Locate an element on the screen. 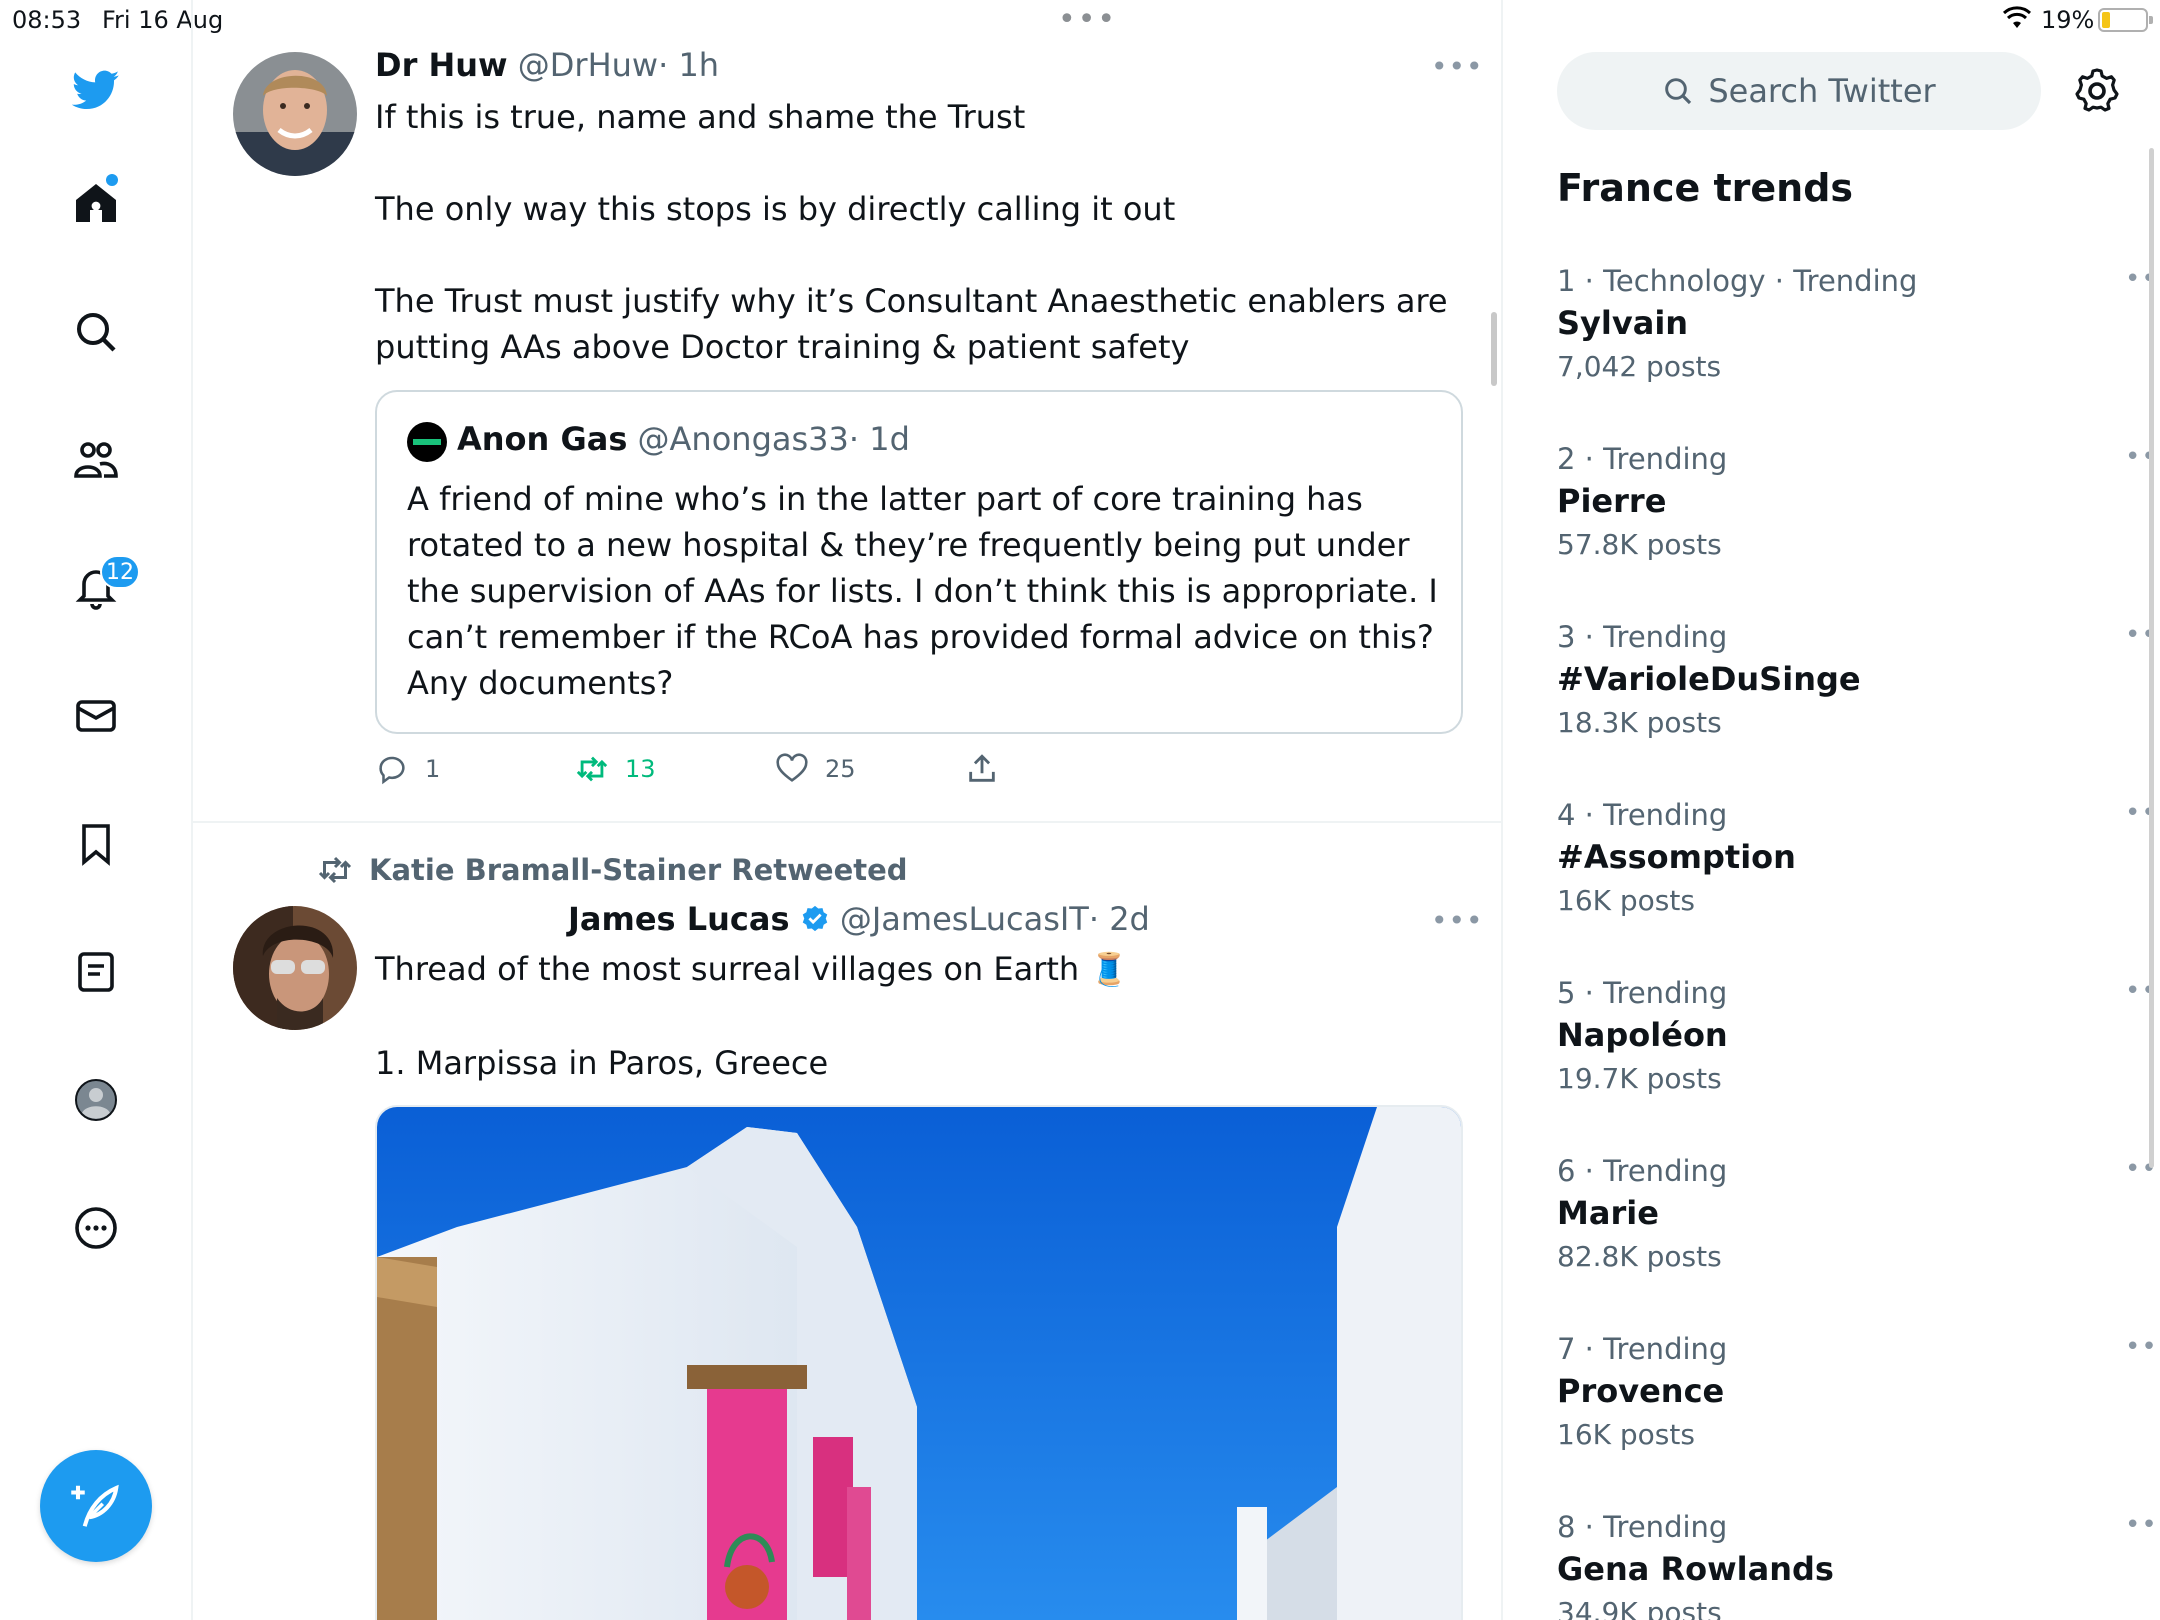  compose-tweet-button is located at coordinates (96, 1506).